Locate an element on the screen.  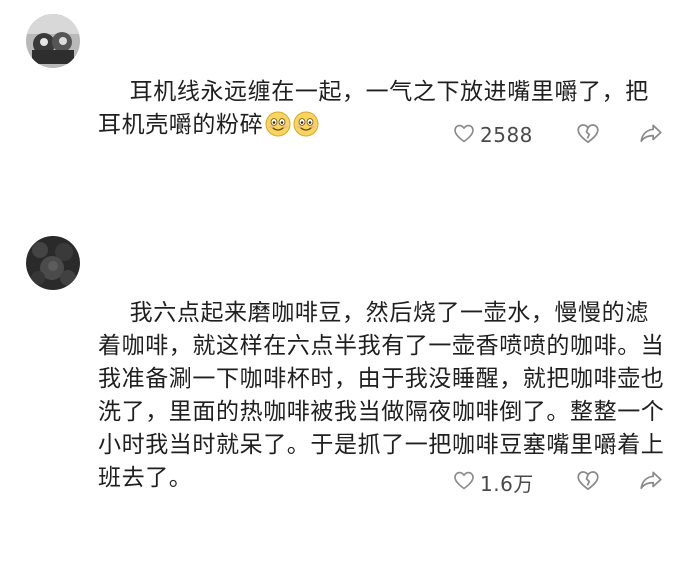
like-button: 1.6万 is located at coordinates (493, 482).